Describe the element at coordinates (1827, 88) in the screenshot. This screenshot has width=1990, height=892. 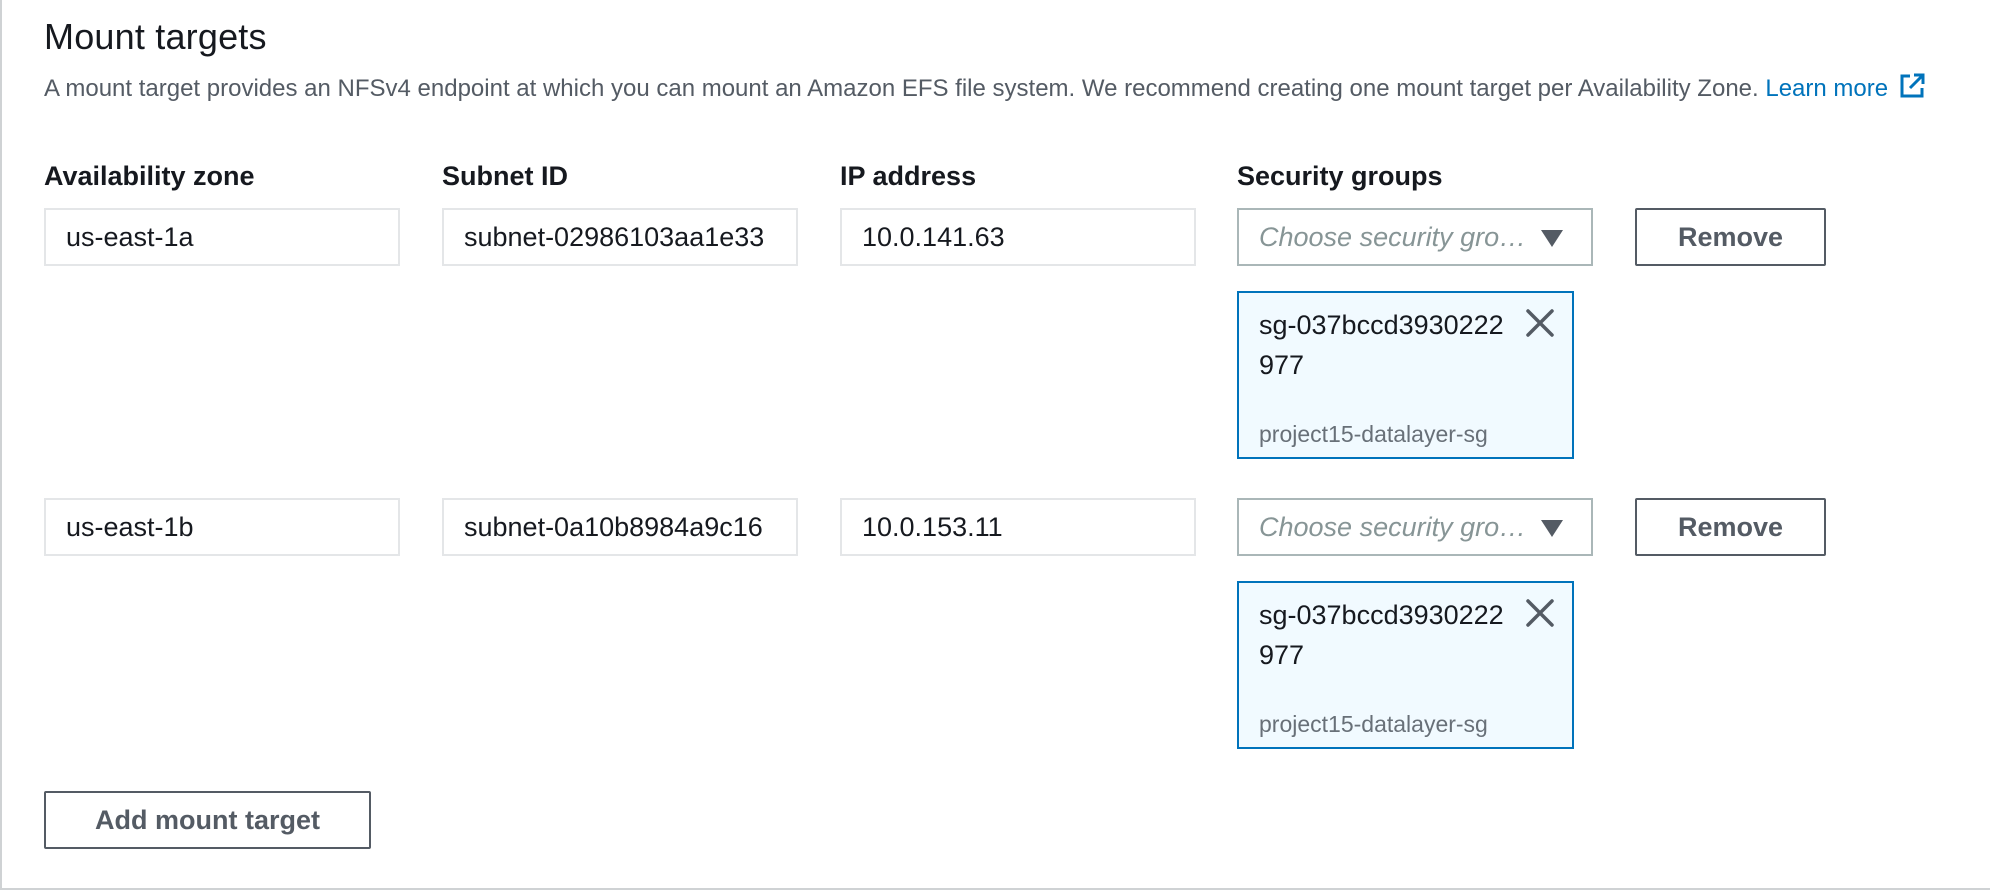
I see `learn-more-label: Learn more` at that location.